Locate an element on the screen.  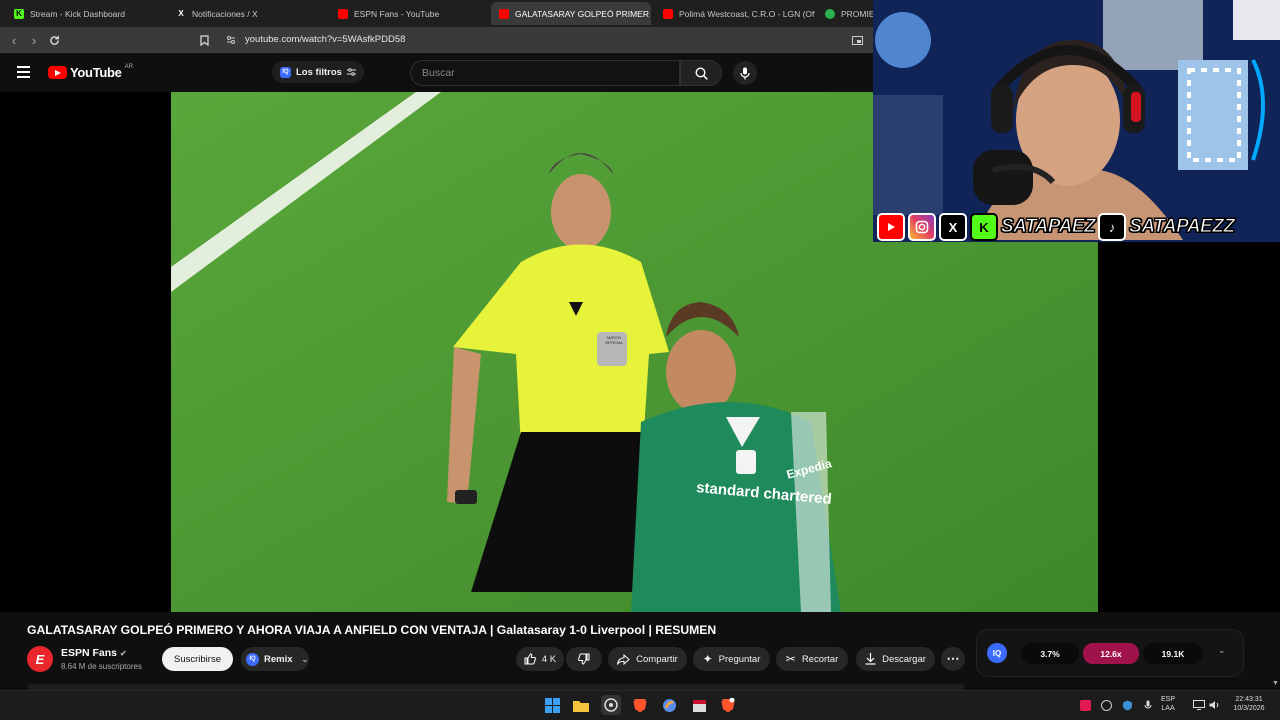
tab-polima-westcoast: Polimá Westcoast, C.R.O - LGN (Offic is located at coordinates (735, 13).